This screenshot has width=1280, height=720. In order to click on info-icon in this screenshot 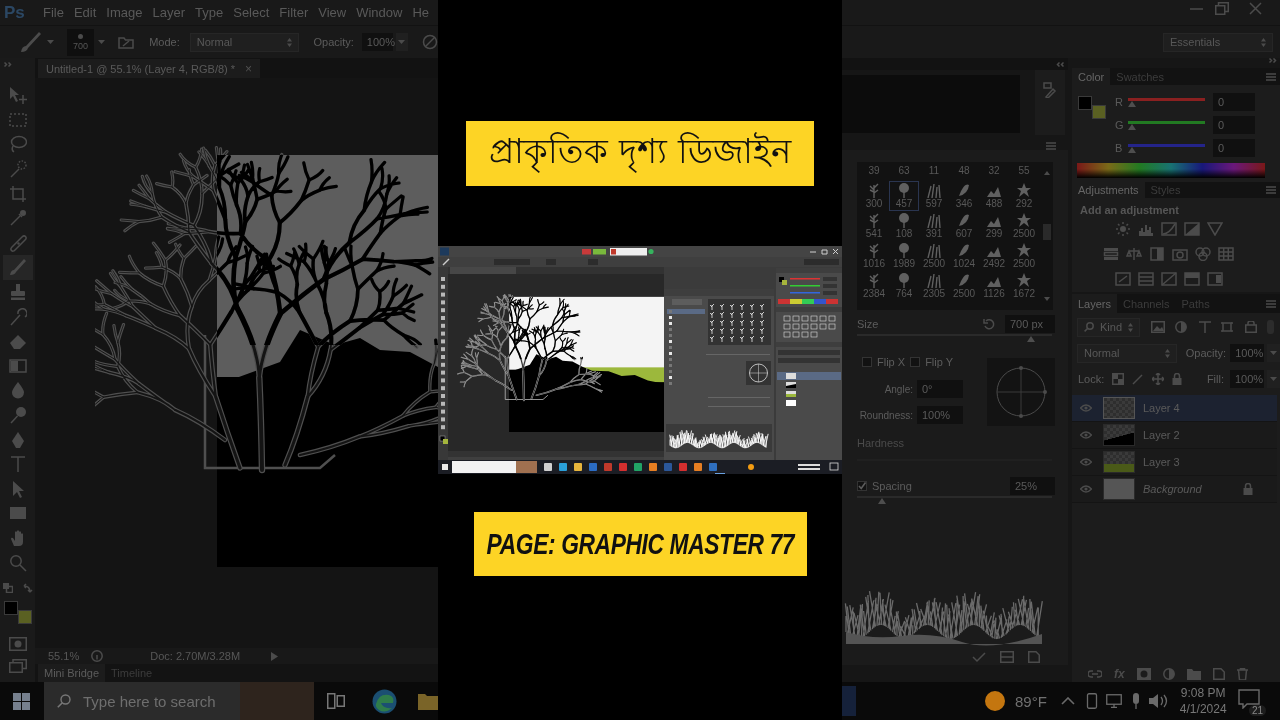, I will do `click(97, 656)`.